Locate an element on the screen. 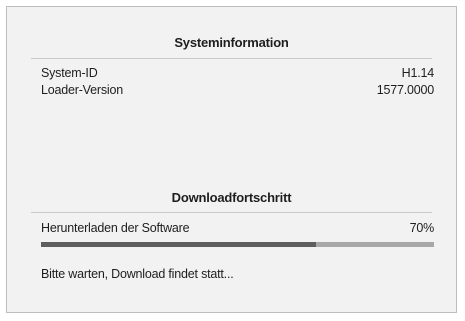  loader-version-row: Loader-Version 1577.0000 is located at coordinates (237, 90).